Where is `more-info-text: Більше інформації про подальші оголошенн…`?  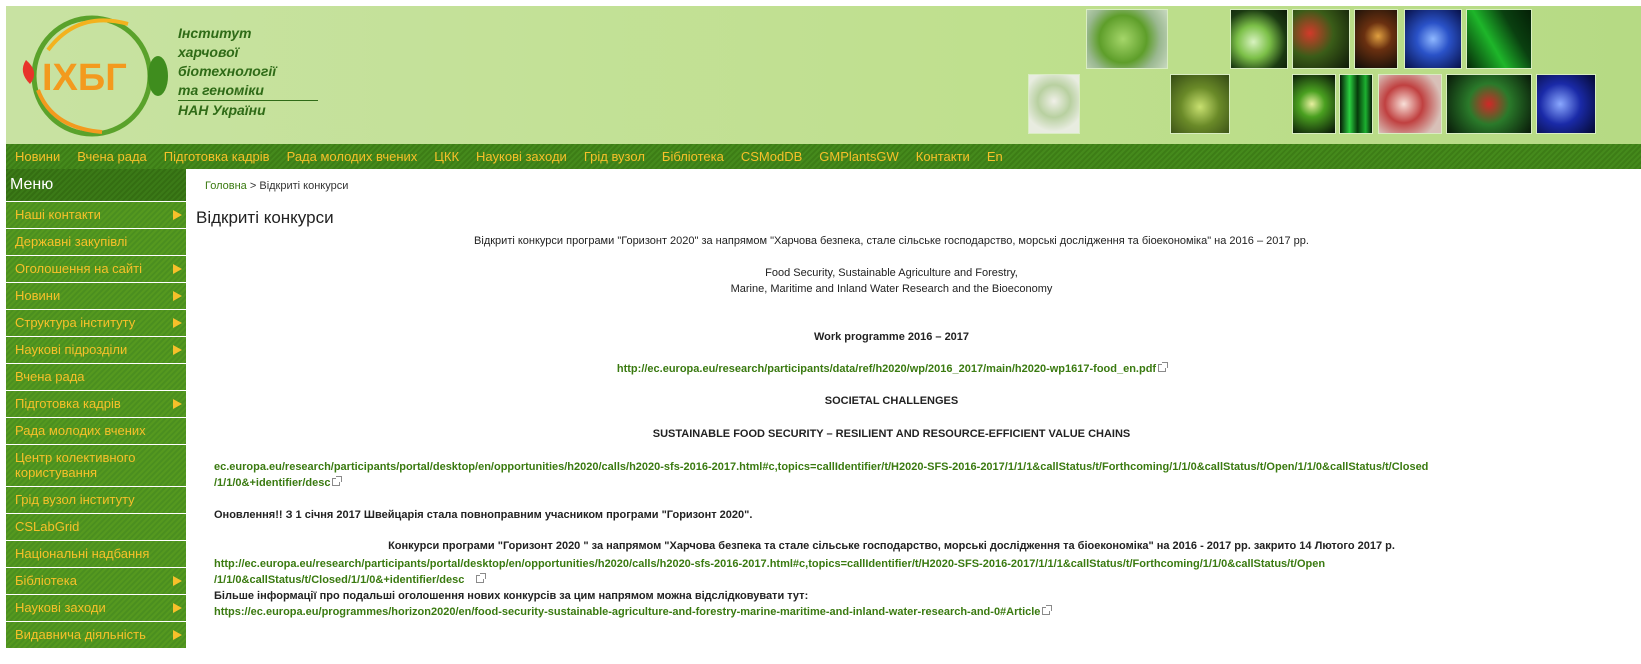 more-info-text: Більше інформації про подальші оголошенн… is located at coordinates (511, 596).